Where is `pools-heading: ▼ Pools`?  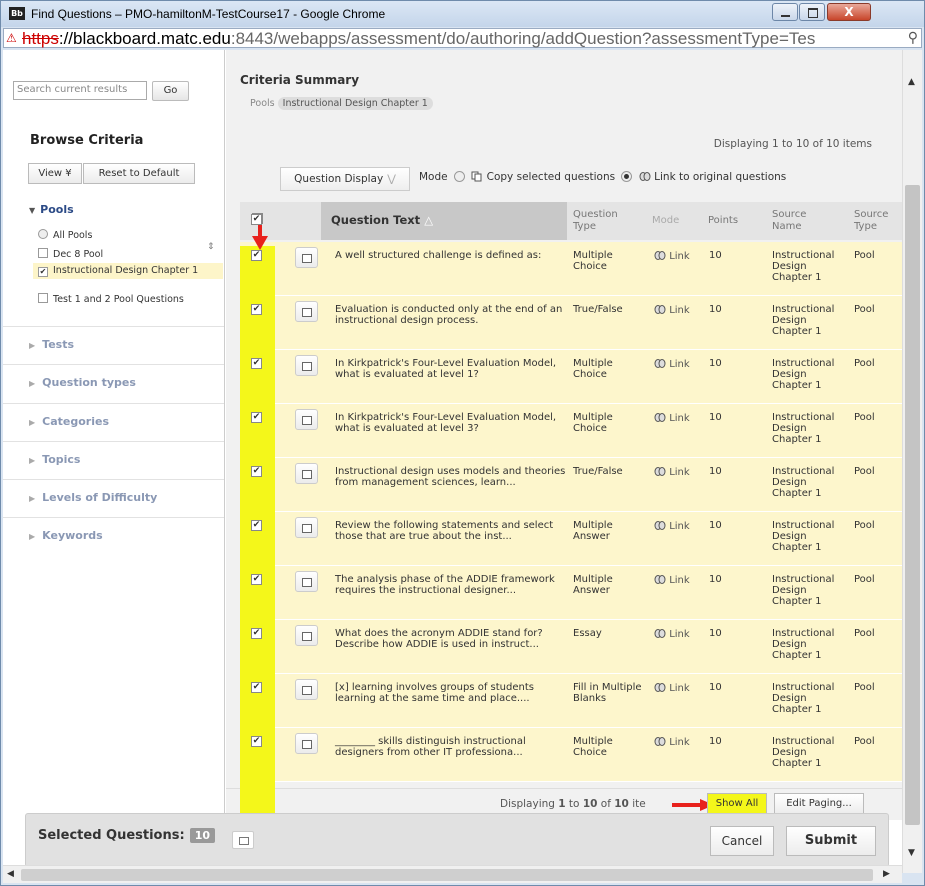 pools-heading: ▼ Pools is located at coordinates (51, 209).